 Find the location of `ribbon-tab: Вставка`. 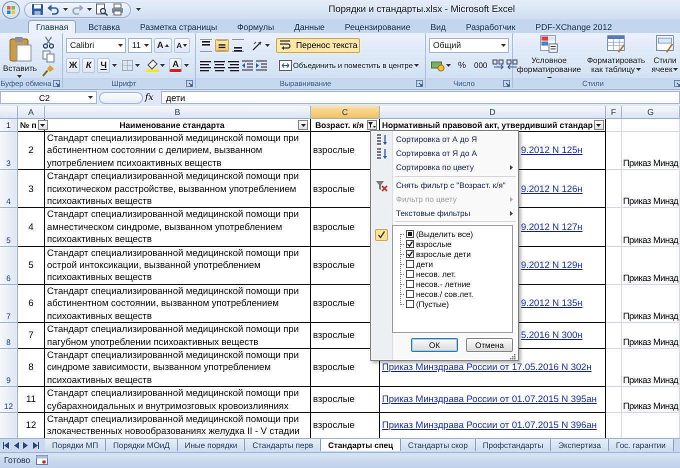

ribbon-tab: Вставка is located at coordinates (104, 26).